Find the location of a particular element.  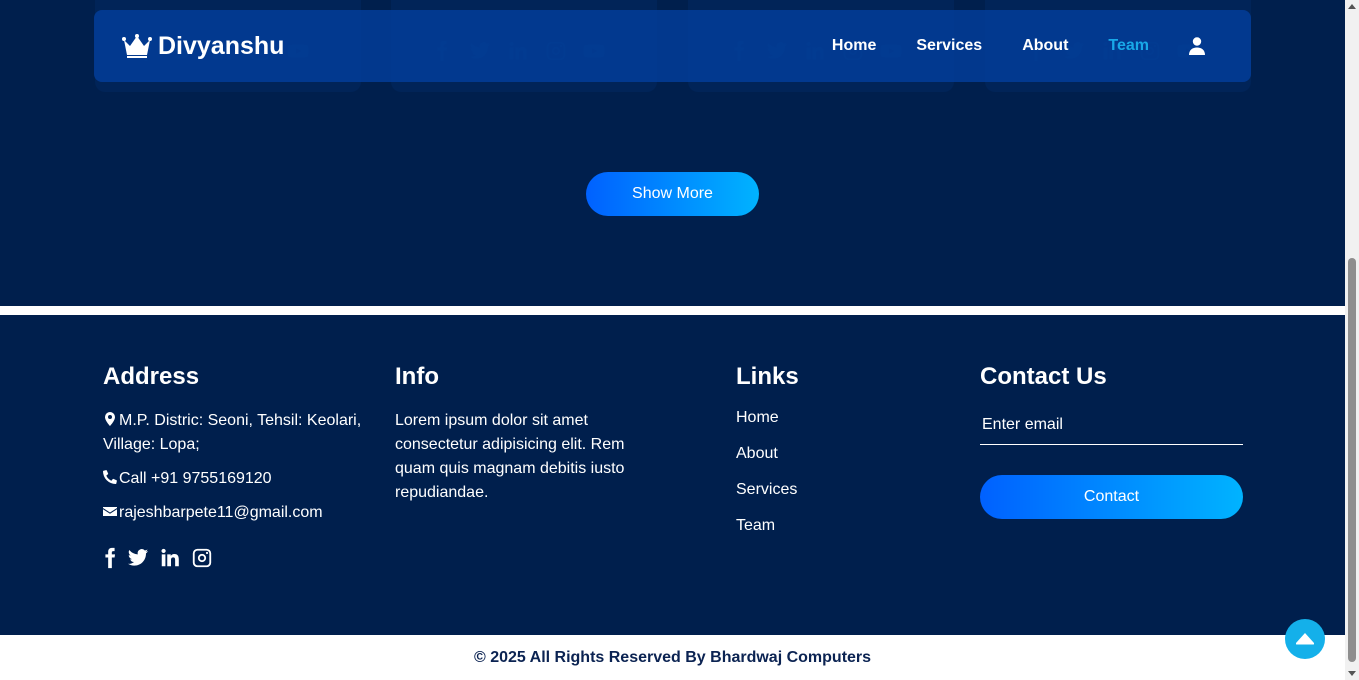

address-phone: Call +91 9755169120 is located at coordinates (238, 479).